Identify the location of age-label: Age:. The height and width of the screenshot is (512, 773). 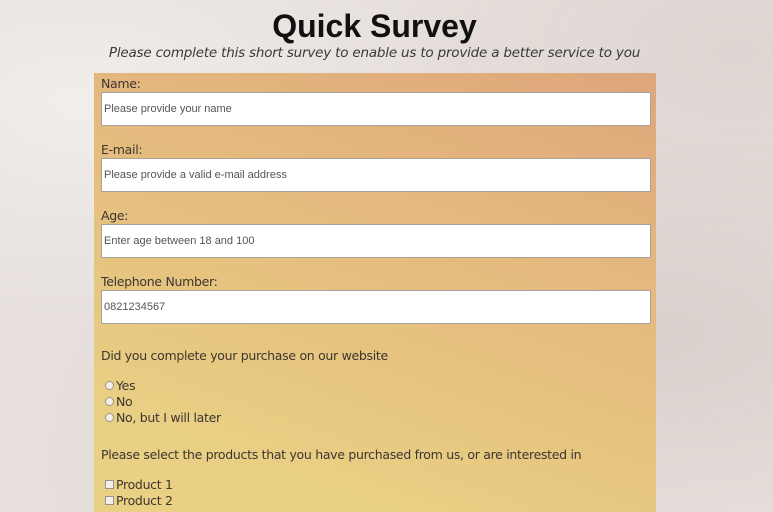
(115, 215).